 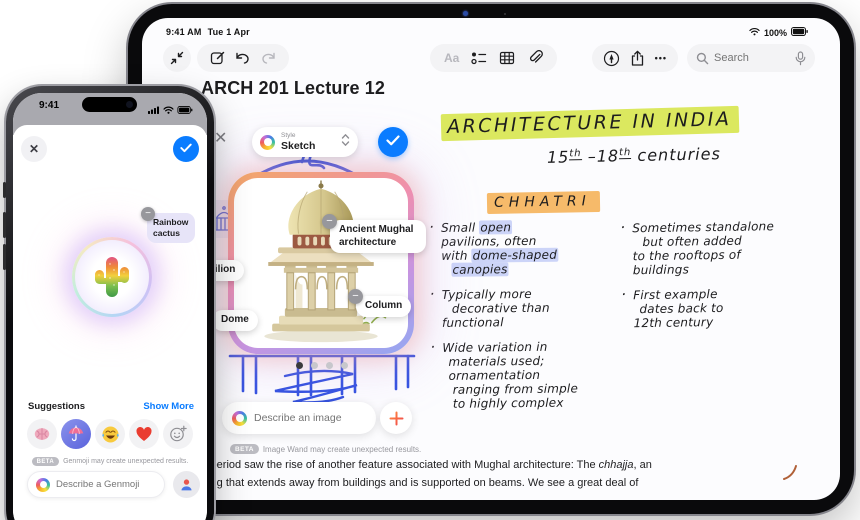 I want to click on describe-genmoji-input, so click(x=106, y=484).